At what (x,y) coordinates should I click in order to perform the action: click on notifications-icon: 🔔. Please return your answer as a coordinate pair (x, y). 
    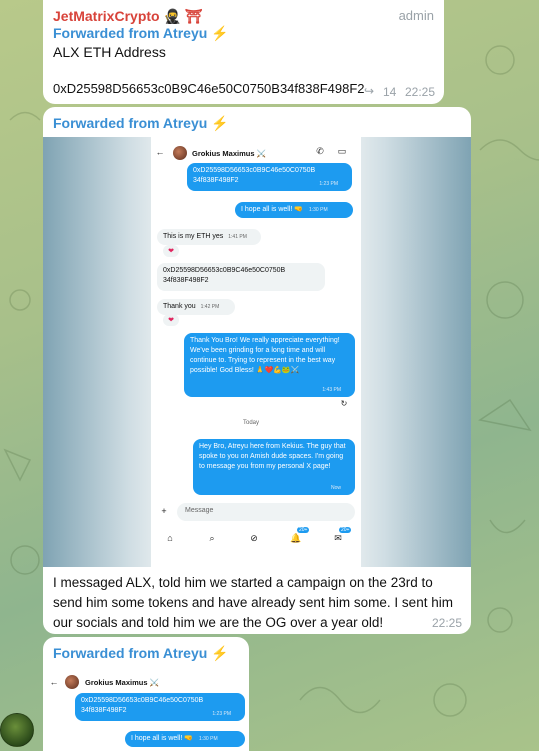
    Looking at the image, I should click on (296, 538).